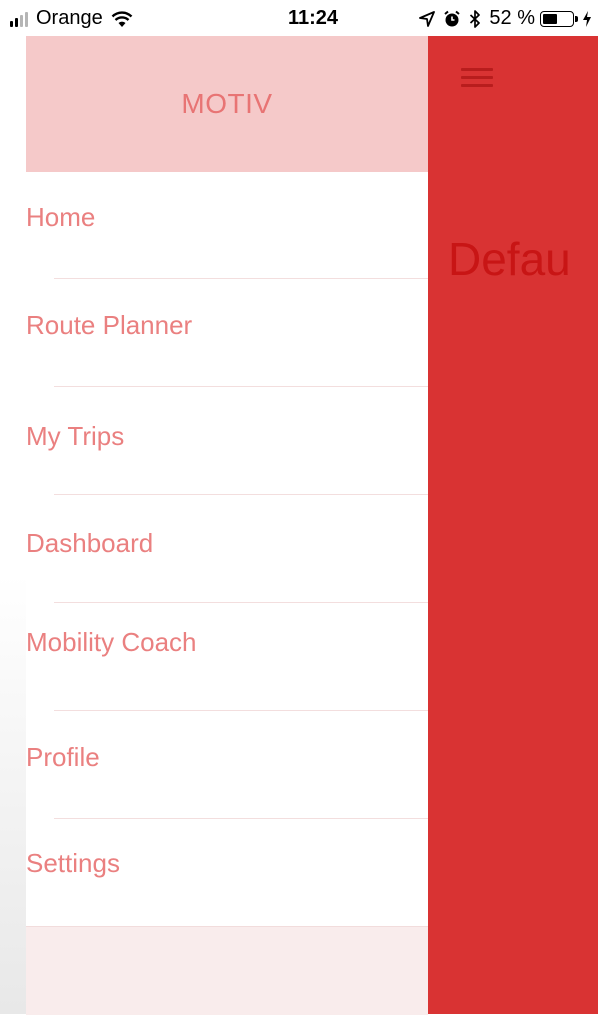 Image resolution: width=598 pixels, height=1015 pixels. Describe the element at coordinates (227, 757) in the screenshot. I see `menu-item-profile: Profile` at that location.